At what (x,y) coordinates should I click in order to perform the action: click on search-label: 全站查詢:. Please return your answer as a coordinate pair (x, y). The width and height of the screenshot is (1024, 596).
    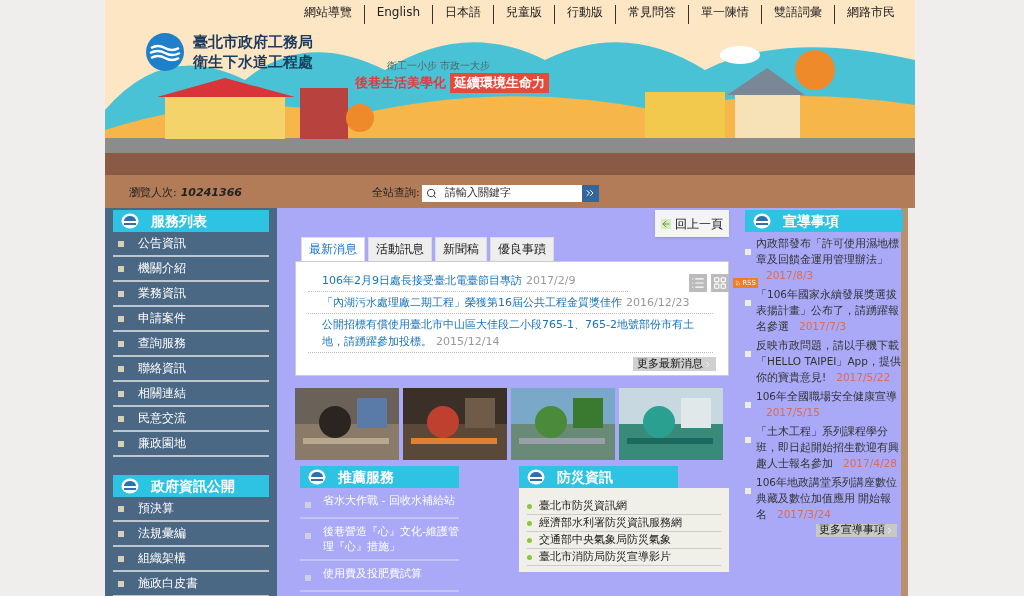
    Looking at the image, I should click on (395, 192).